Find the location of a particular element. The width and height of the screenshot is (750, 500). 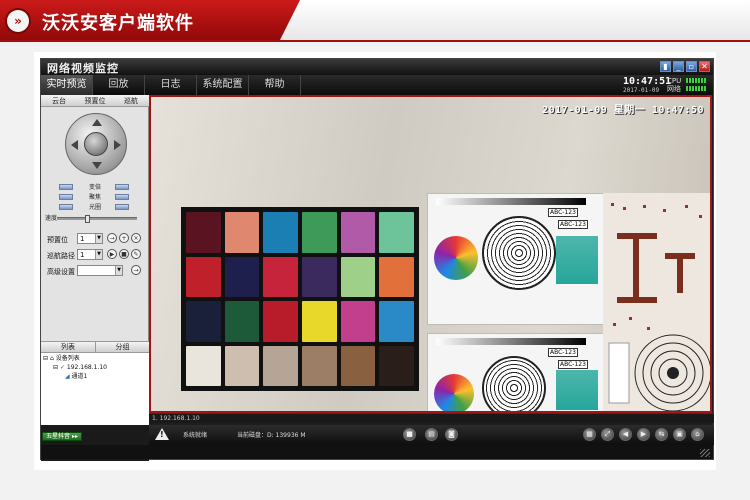

close-icon: ✕ is located at coordinates (704, 66).